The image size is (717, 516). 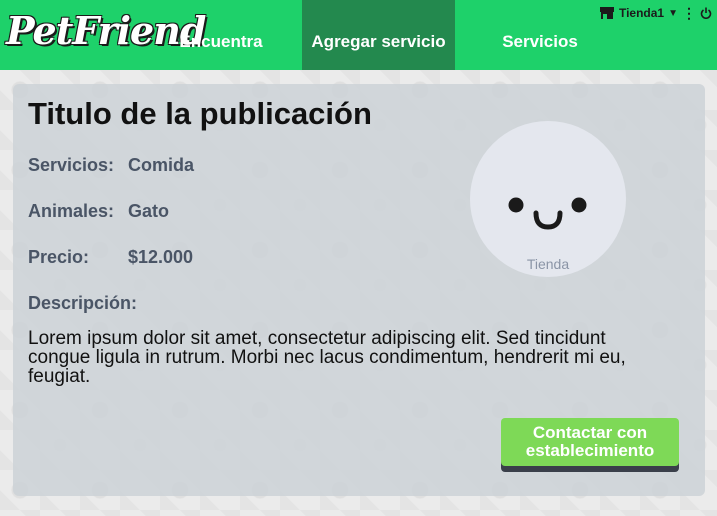 What do you see at coordinates (540, 35) in the screenshot?
I see `nav-item-servicios: Servicios` at bounding box center [540, 35].